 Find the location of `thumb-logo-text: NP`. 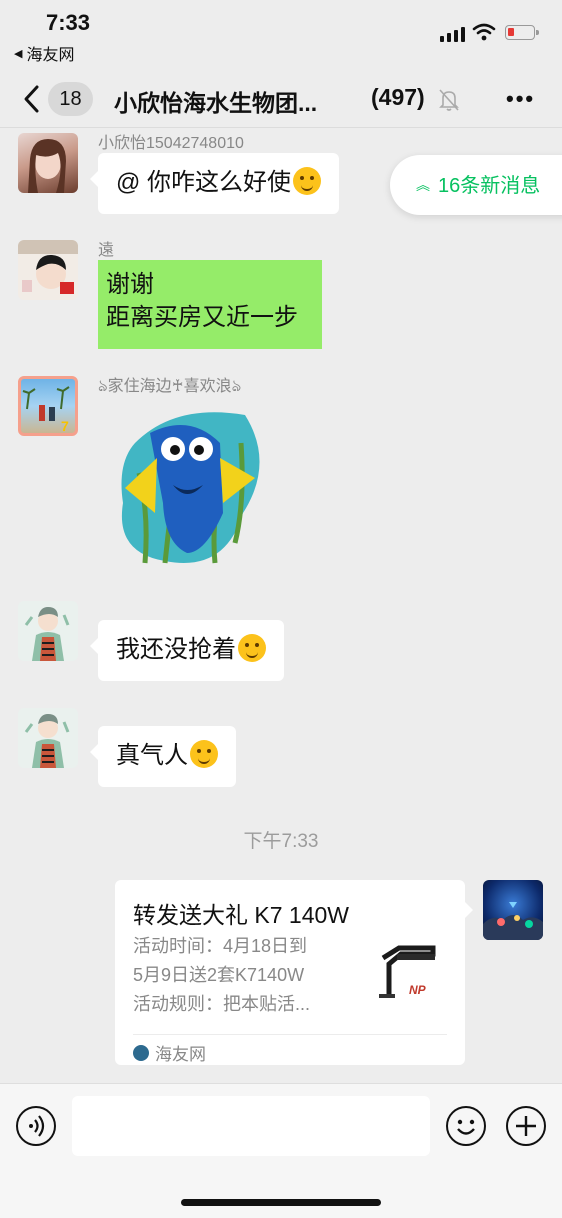

thumb-logo-text: NP is located at coordinates (418, 990).